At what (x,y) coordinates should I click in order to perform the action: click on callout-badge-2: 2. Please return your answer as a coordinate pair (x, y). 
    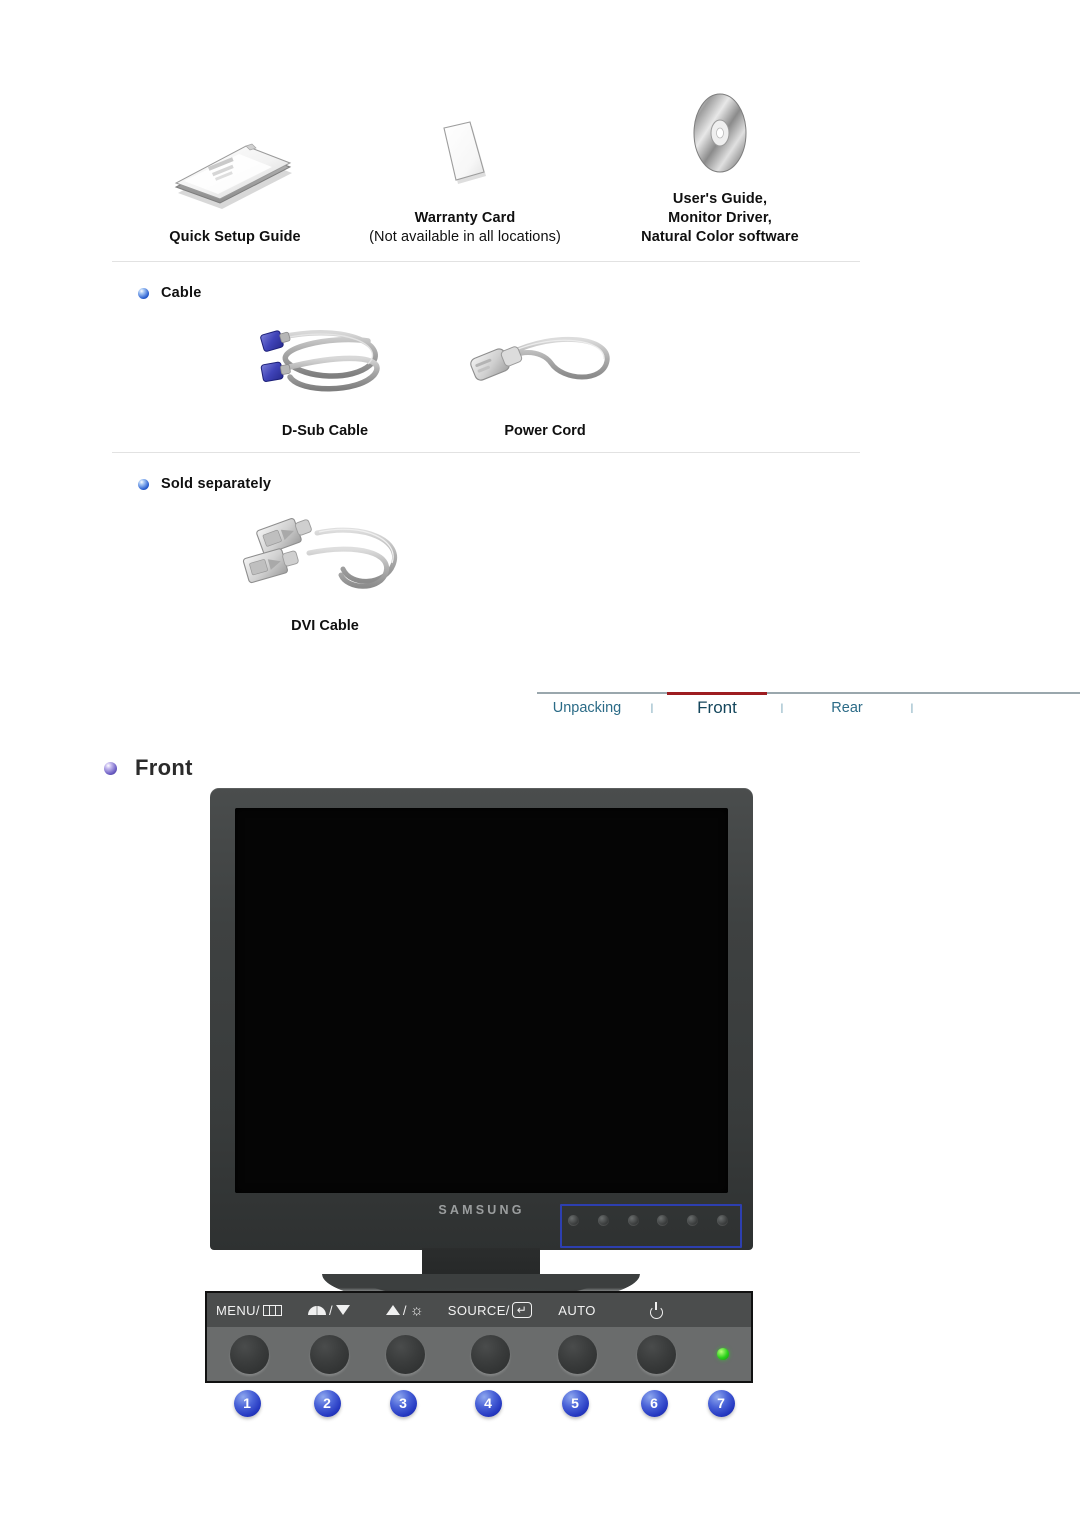
    Looking at the image, I should click on (327, 1403).